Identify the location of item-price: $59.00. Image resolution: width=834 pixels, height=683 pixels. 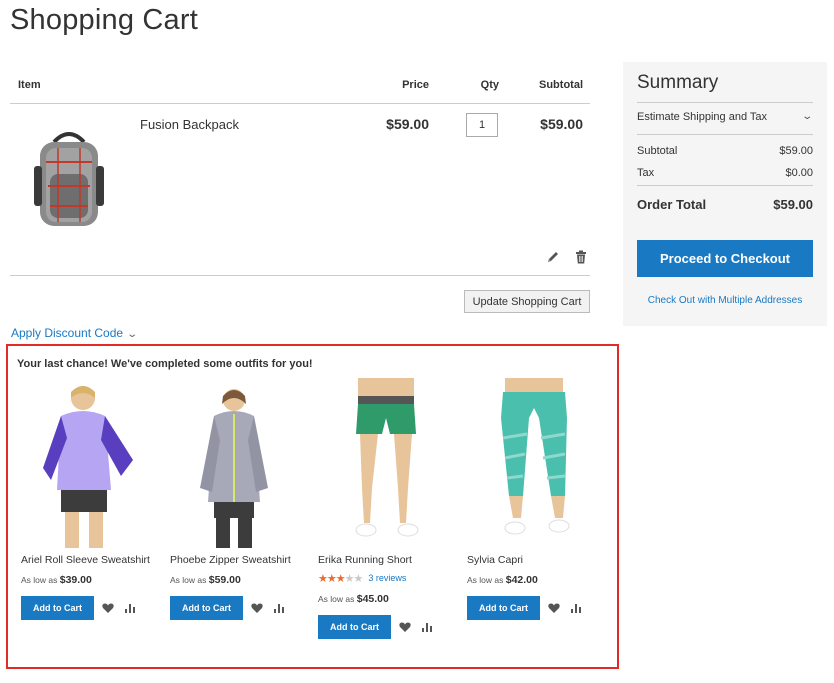
(407, 124).